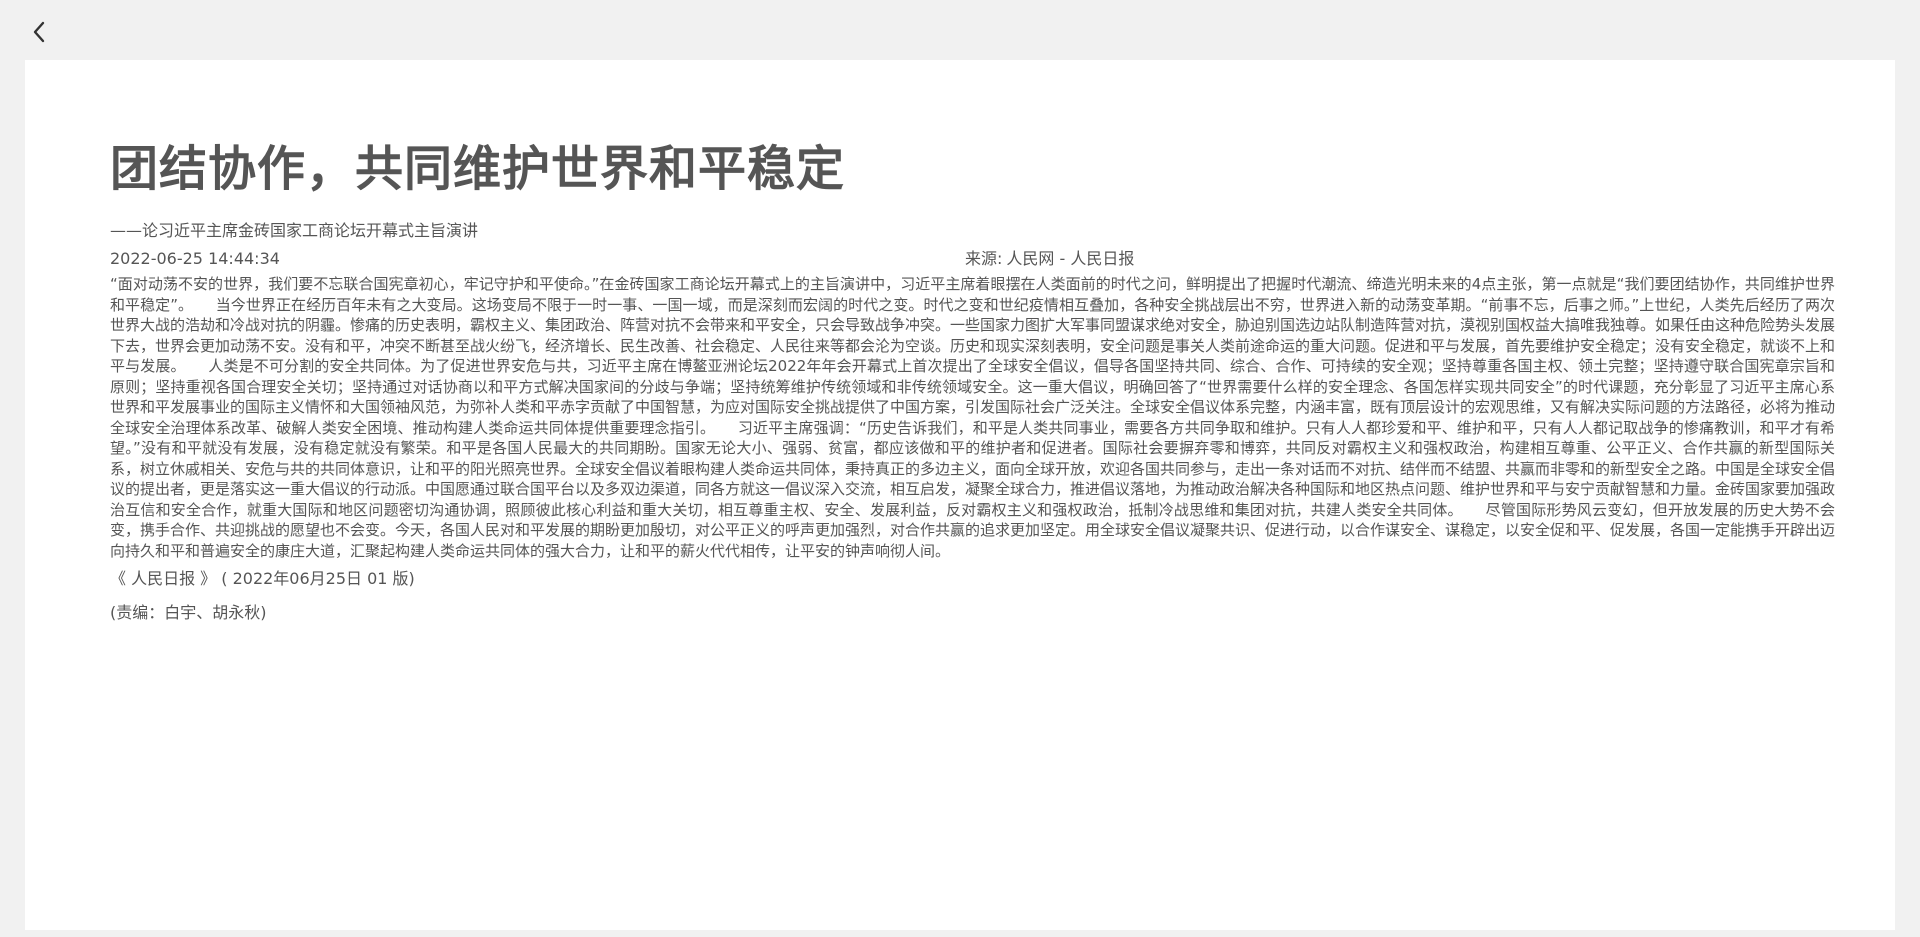 The height and width of the screenshot is (937, 1920). Describe the element at coordinates (262, 578) in the screenshot. I see `publication-info: 《 人民日报 》 ( 2022年06月25日 01 版)` at that location.